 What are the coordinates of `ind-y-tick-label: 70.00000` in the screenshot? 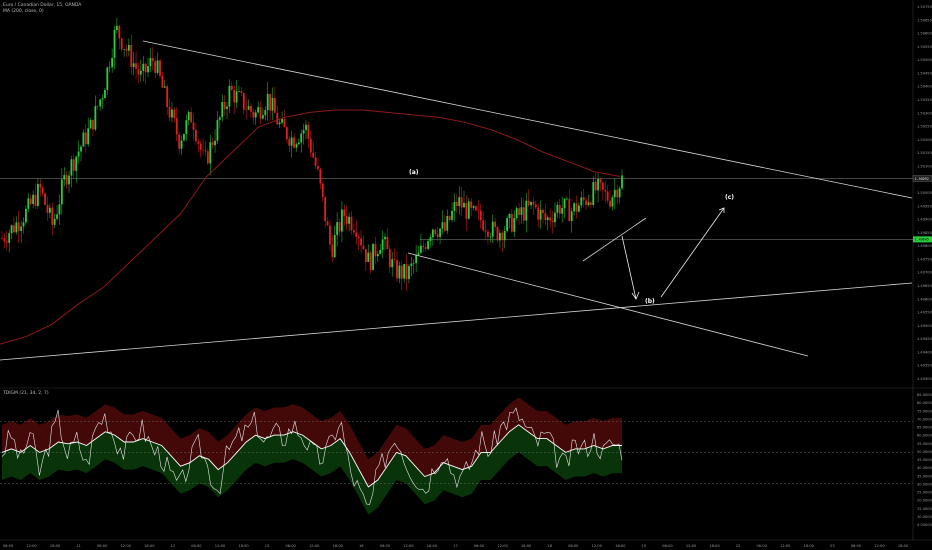 It's located at (924, 419).